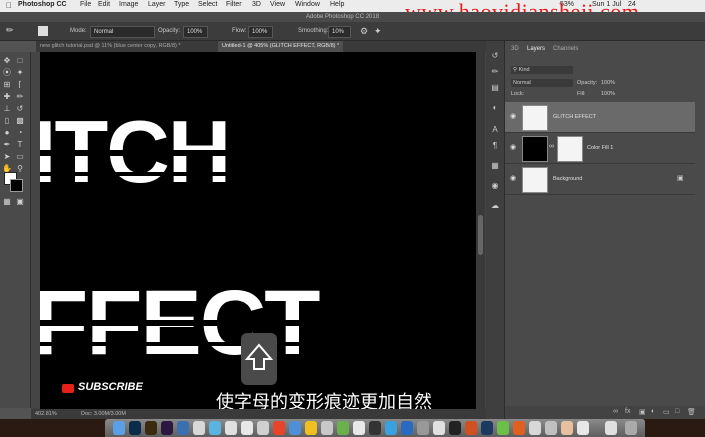 This screenshot has height=437, width=705. I want to click on zoom-level: 402.81%, so click(46, 414).